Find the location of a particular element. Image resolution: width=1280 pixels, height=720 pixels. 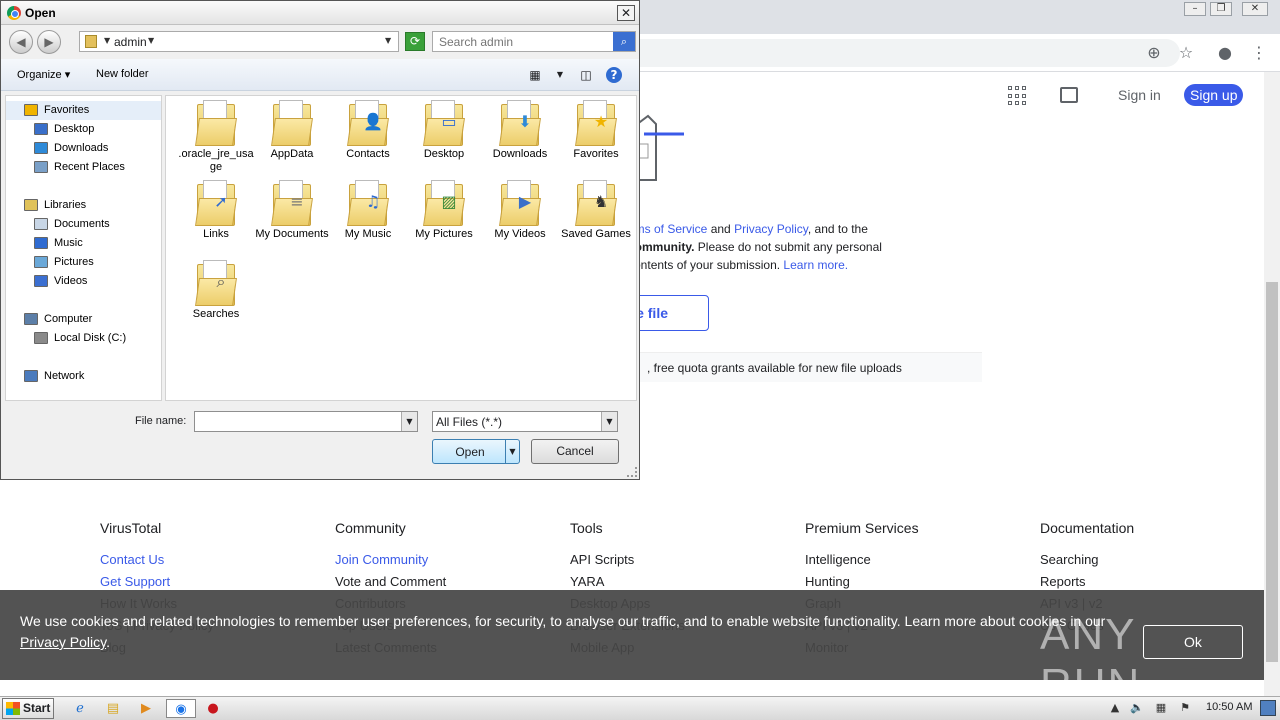

search-input is located at coordinates (523, 41).